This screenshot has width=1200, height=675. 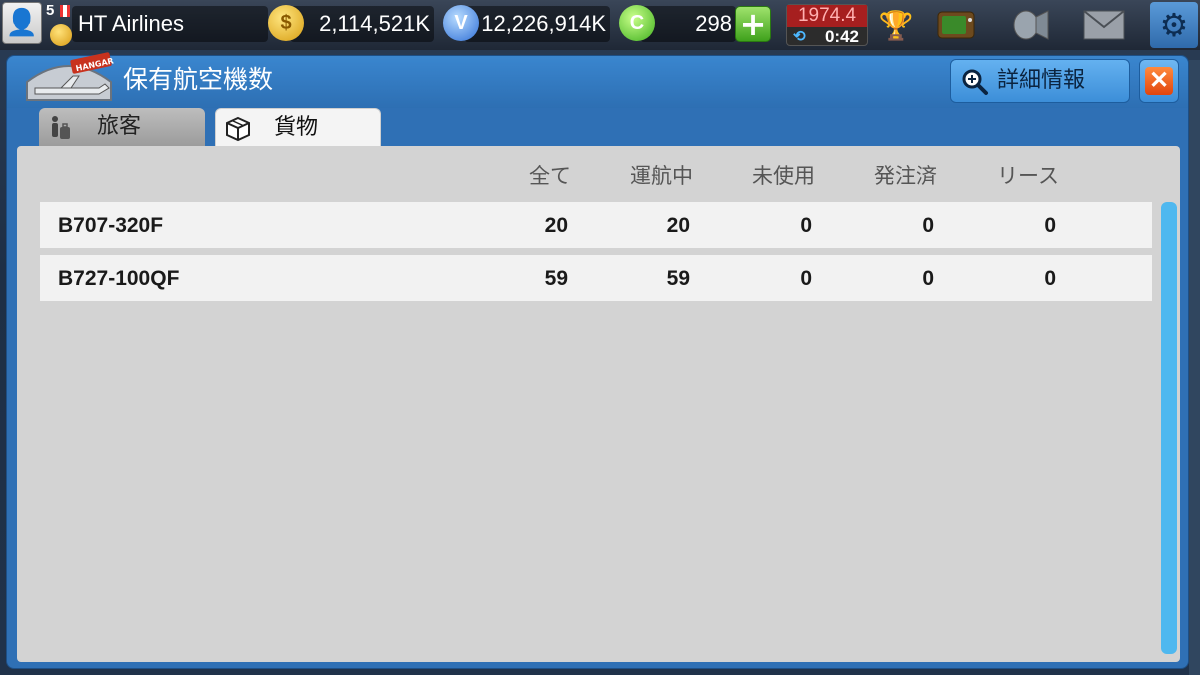 I want to click on vip-balance: 12,226,914K, so click(x=537, y=24).